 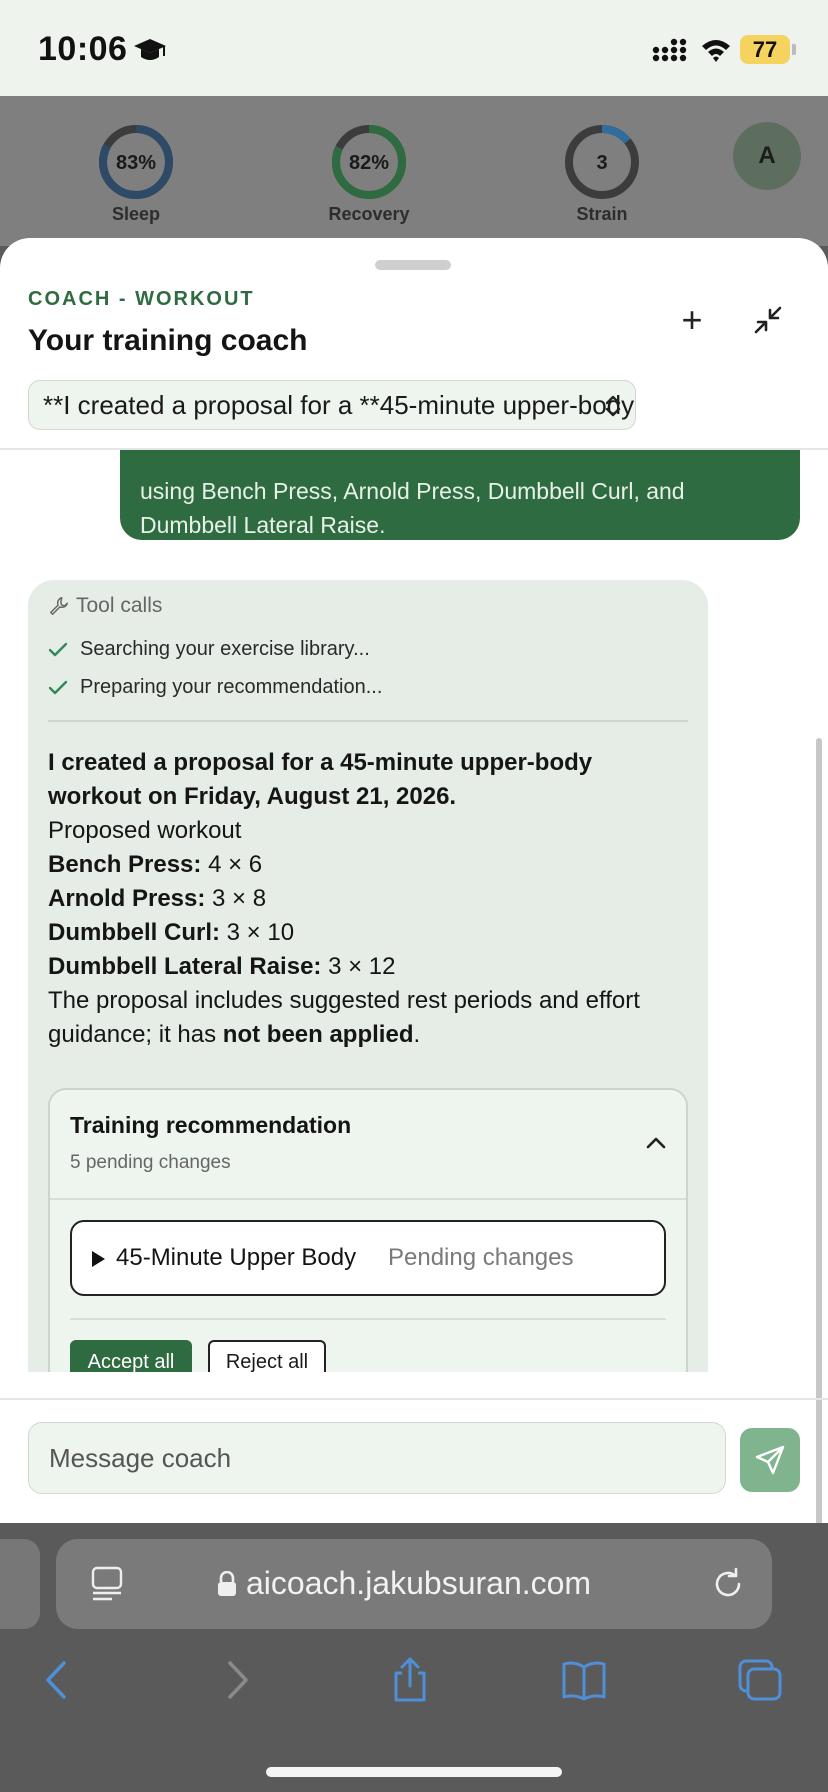 I want to click on status-time: 10:06, so click(x=83, y=49).